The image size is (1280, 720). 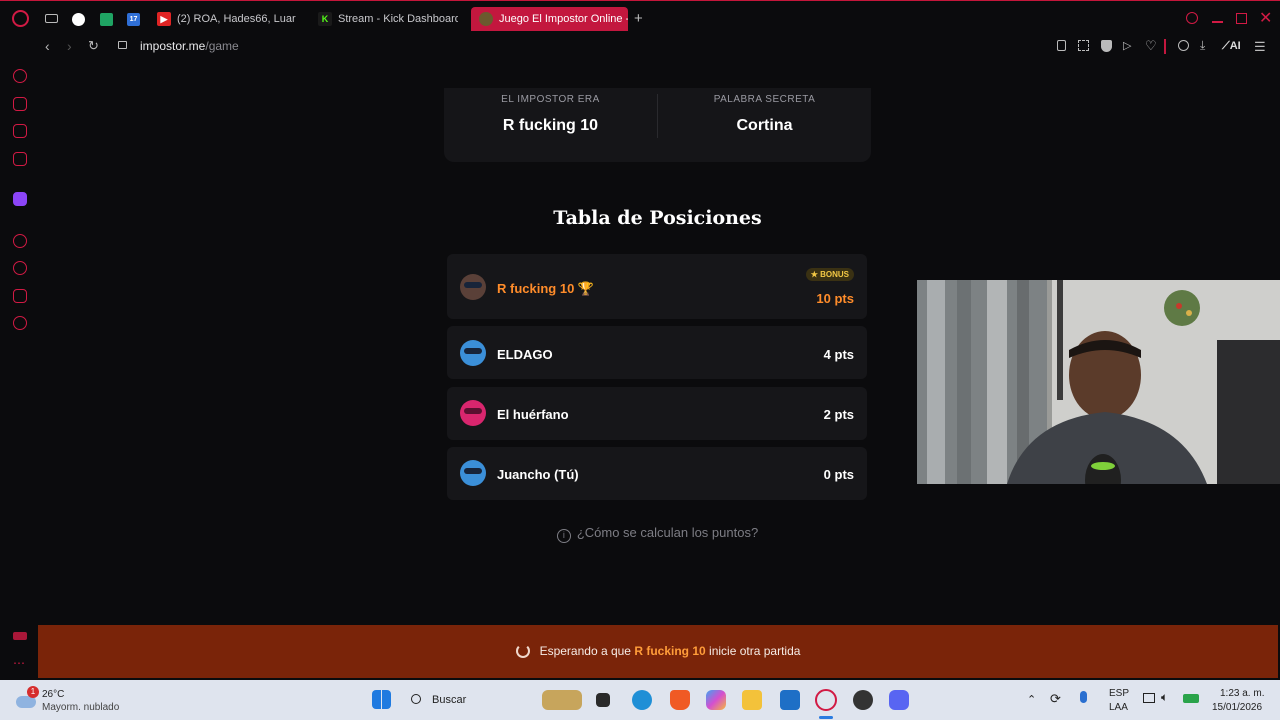 What do you see at coordinates (563, 19) in the screenshot?
I see `tab-label: Juego El Impostor Online -` at bounding box center [563, 19].